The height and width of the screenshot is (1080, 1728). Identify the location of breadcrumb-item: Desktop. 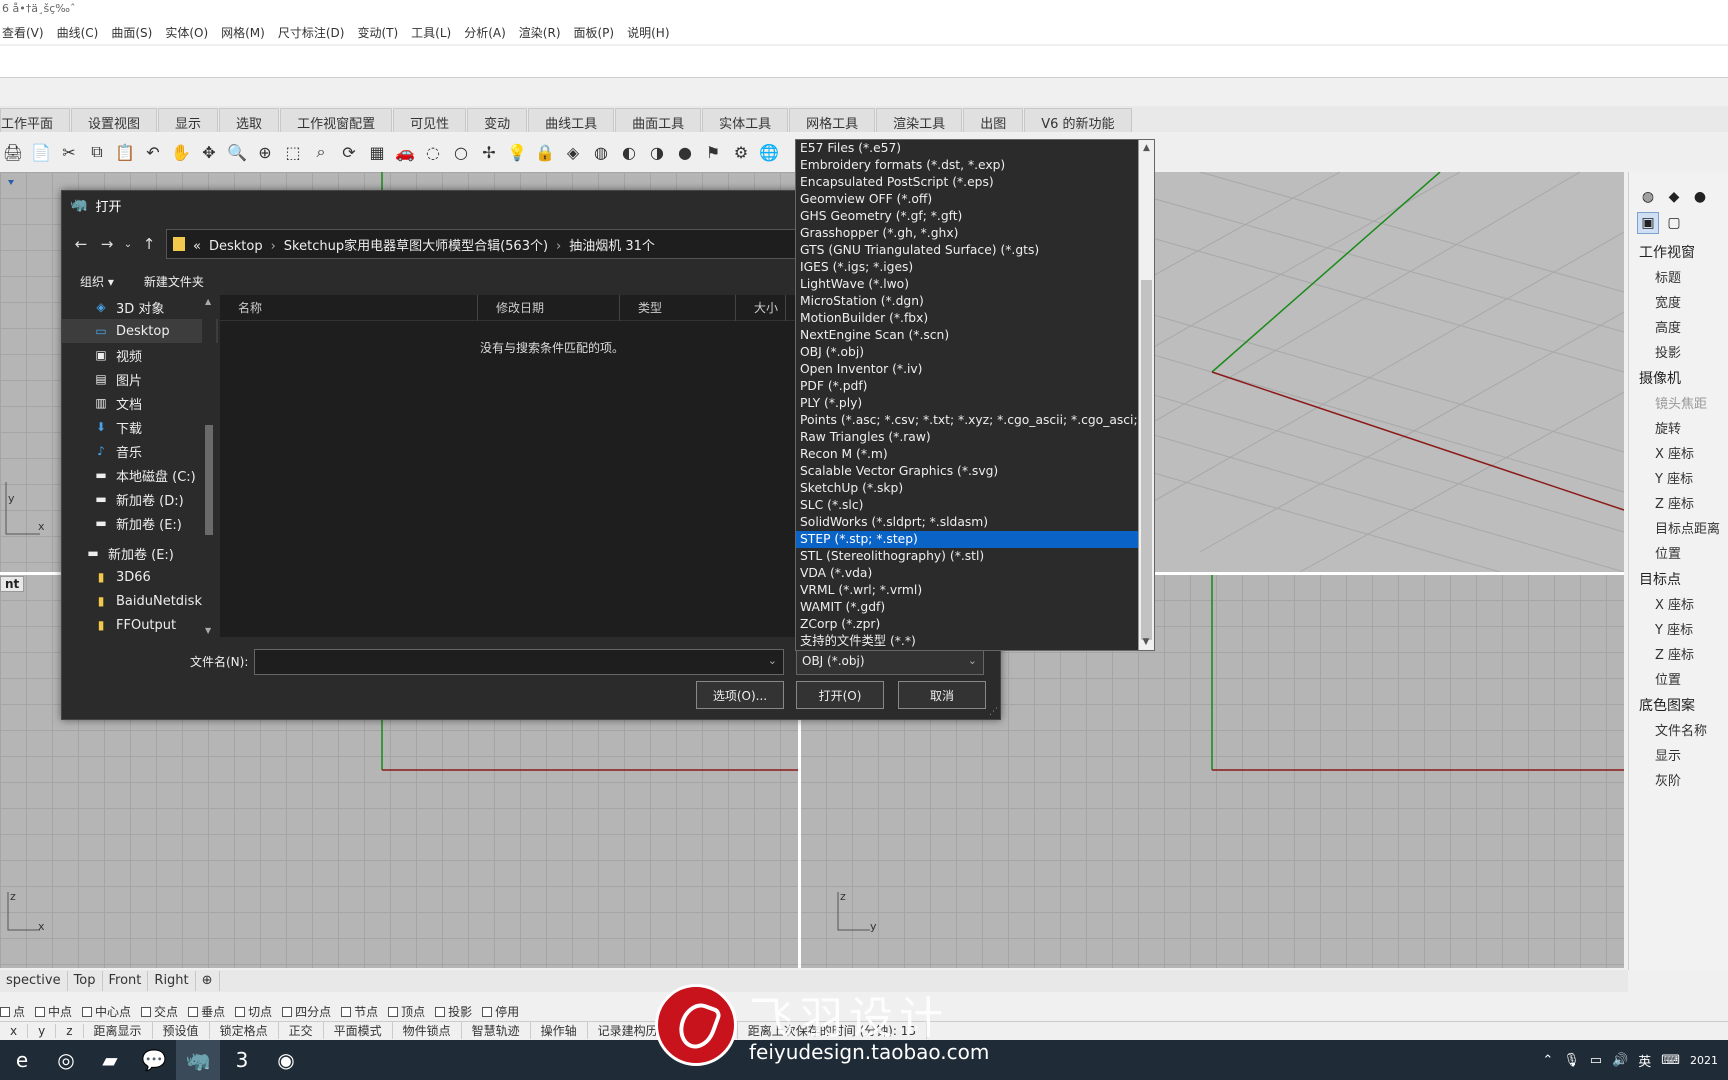
(236, 246).